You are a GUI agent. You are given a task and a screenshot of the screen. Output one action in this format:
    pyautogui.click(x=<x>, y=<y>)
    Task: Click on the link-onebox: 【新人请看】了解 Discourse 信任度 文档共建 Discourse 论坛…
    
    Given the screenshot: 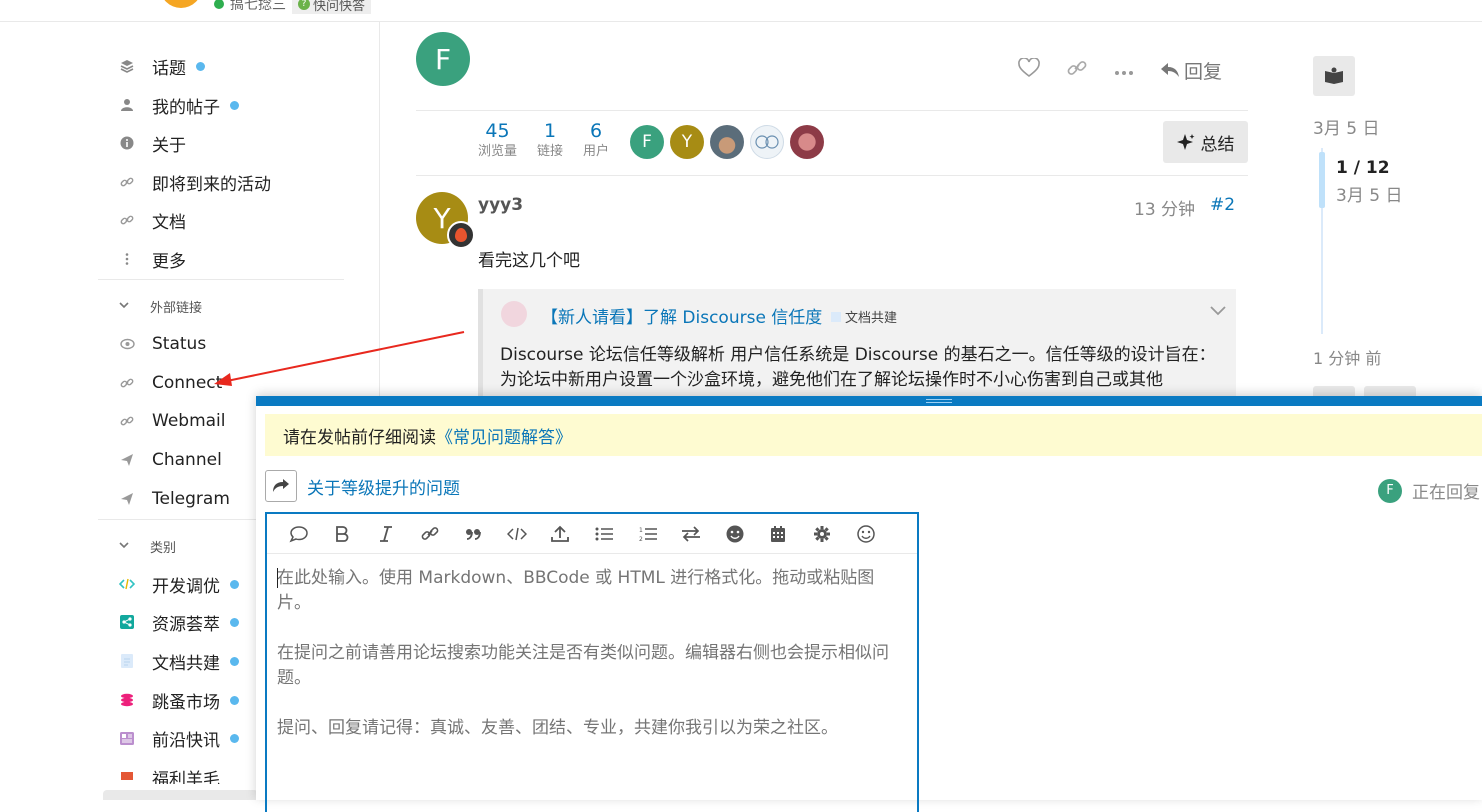 What is the action you would take?
    pyautogui.click(x=857, y=344)
    